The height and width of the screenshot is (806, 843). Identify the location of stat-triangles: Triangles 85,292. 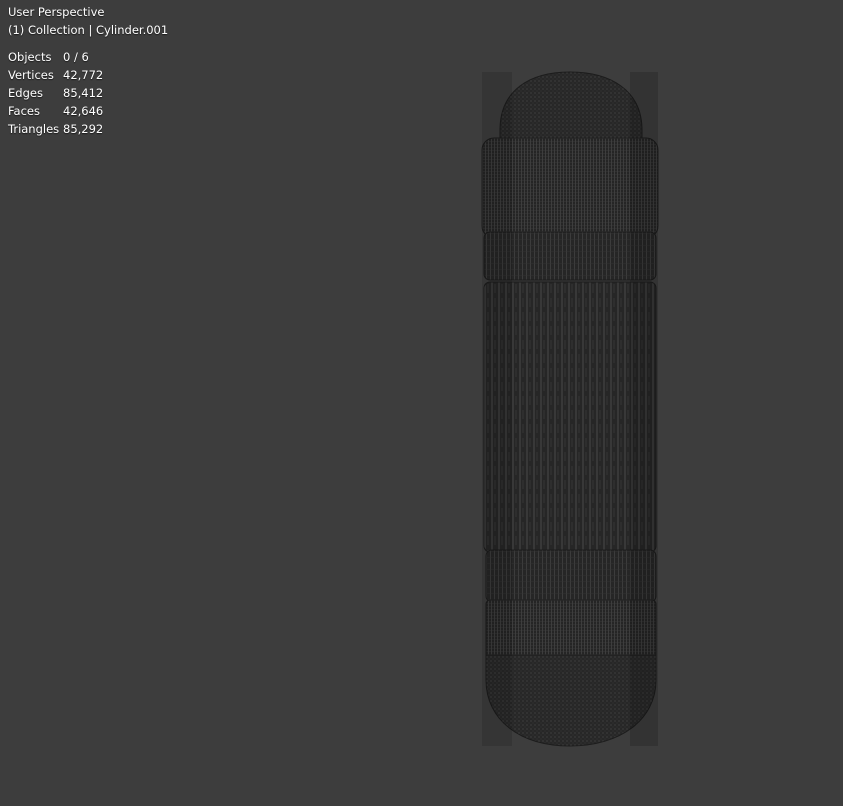
(55, 129).